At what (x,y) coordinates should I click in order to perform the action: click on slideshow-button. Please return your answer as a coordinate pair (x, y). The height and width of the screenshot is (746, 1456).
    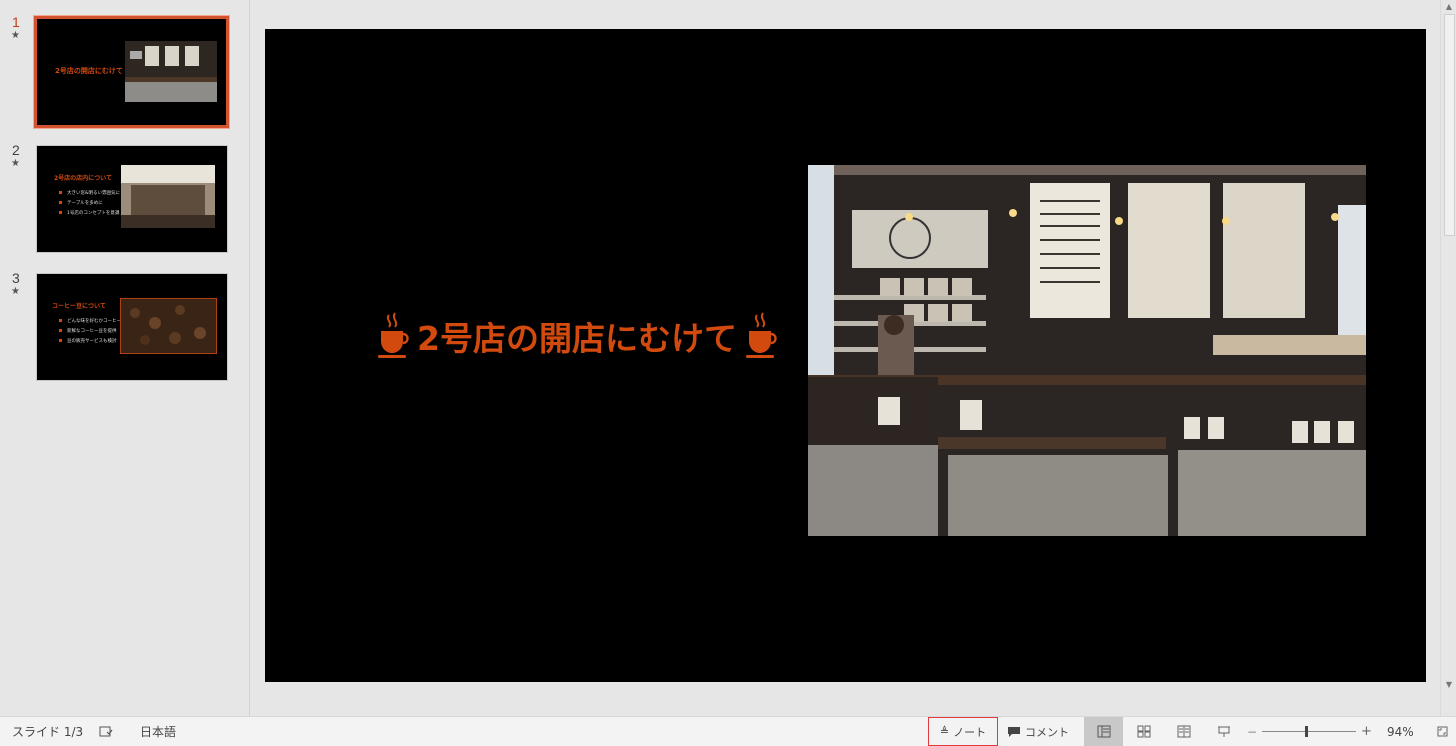
    Looking at the image, I should click on (1224, 731).